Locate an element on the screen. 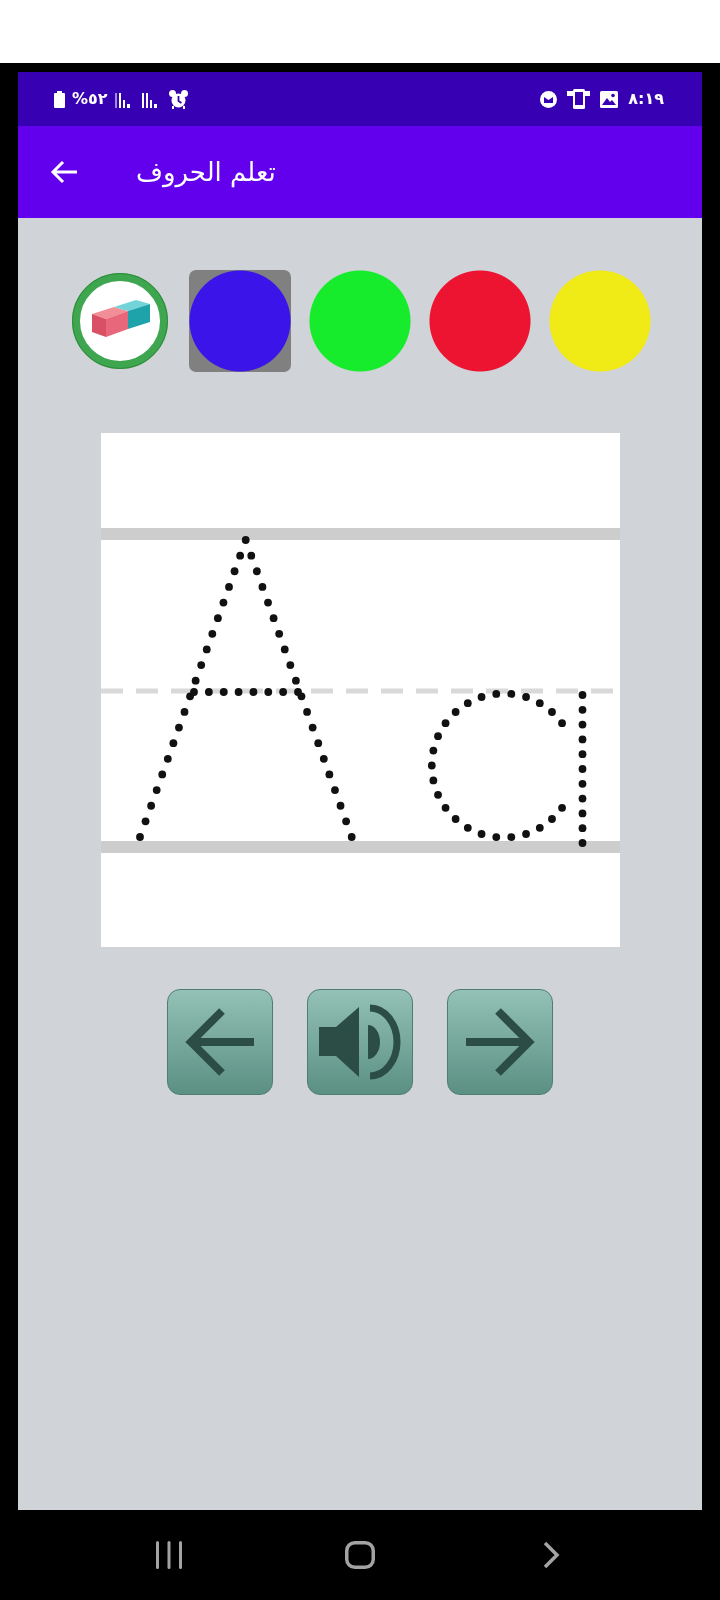 This screenshot has width=720, height=1600. arrow-right-icon is located at coordinates (500, 1042).